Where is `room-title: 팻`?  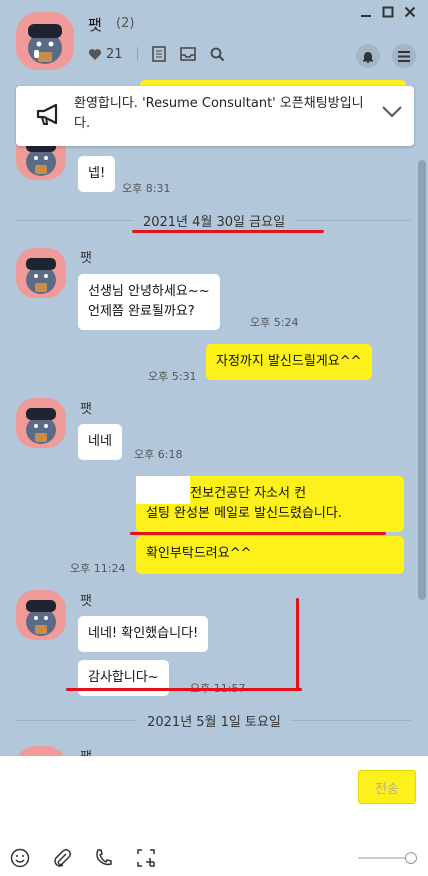 room-title: 팻 is located at coordinates (95, 25).